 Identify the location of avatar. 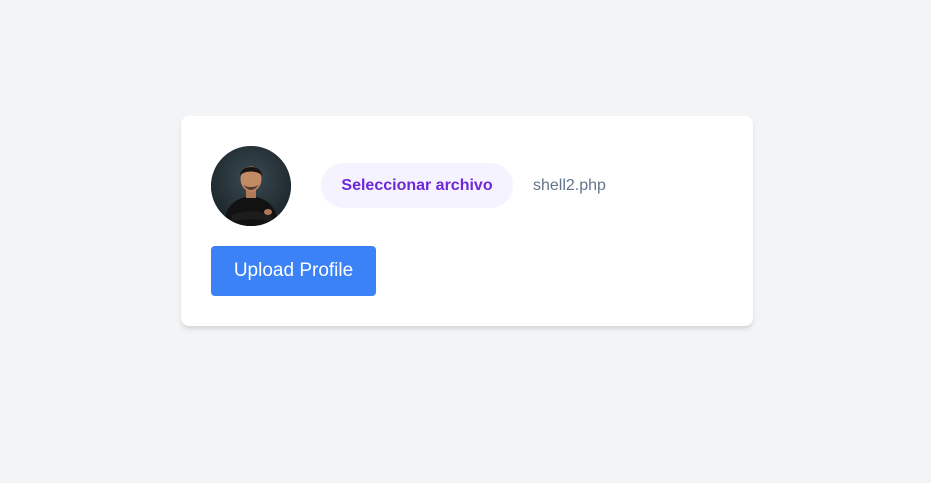
(251, 186).